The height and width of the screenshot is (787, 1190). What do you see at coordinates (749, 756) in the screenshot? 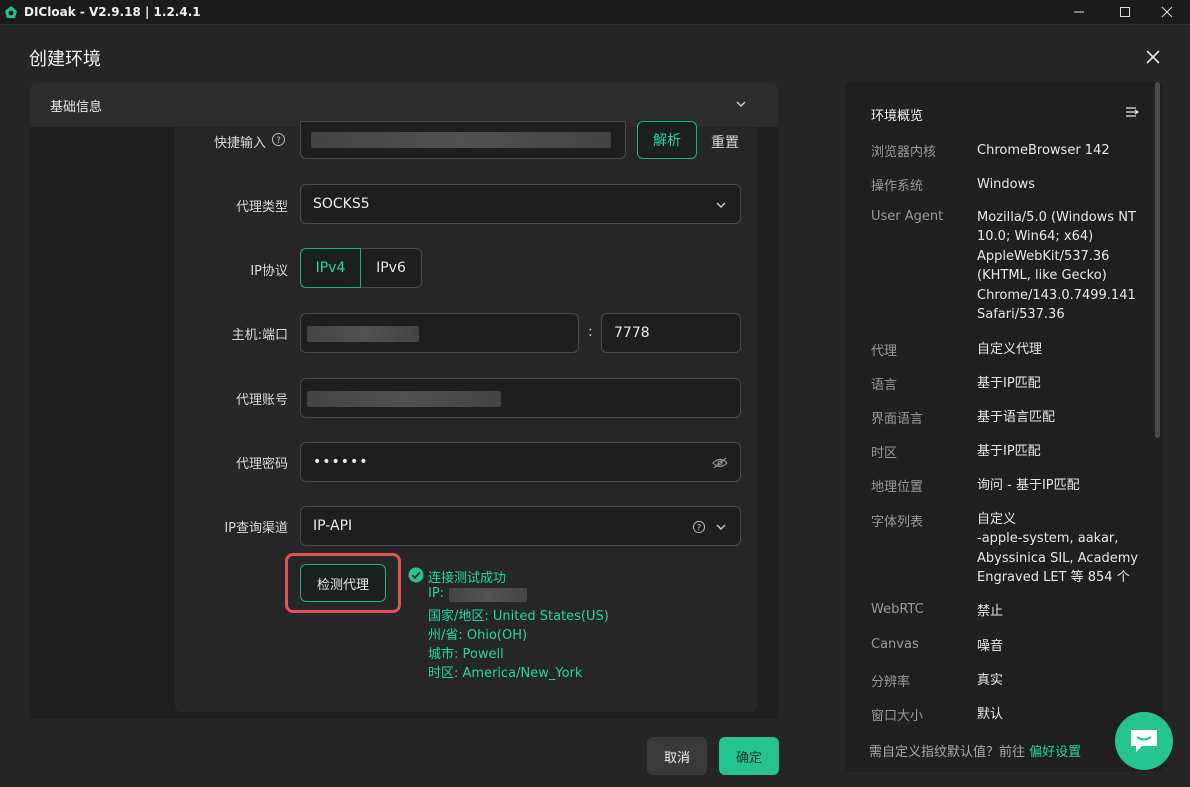
I see `confirm-button: 确定` at bounding box center [749, 756].